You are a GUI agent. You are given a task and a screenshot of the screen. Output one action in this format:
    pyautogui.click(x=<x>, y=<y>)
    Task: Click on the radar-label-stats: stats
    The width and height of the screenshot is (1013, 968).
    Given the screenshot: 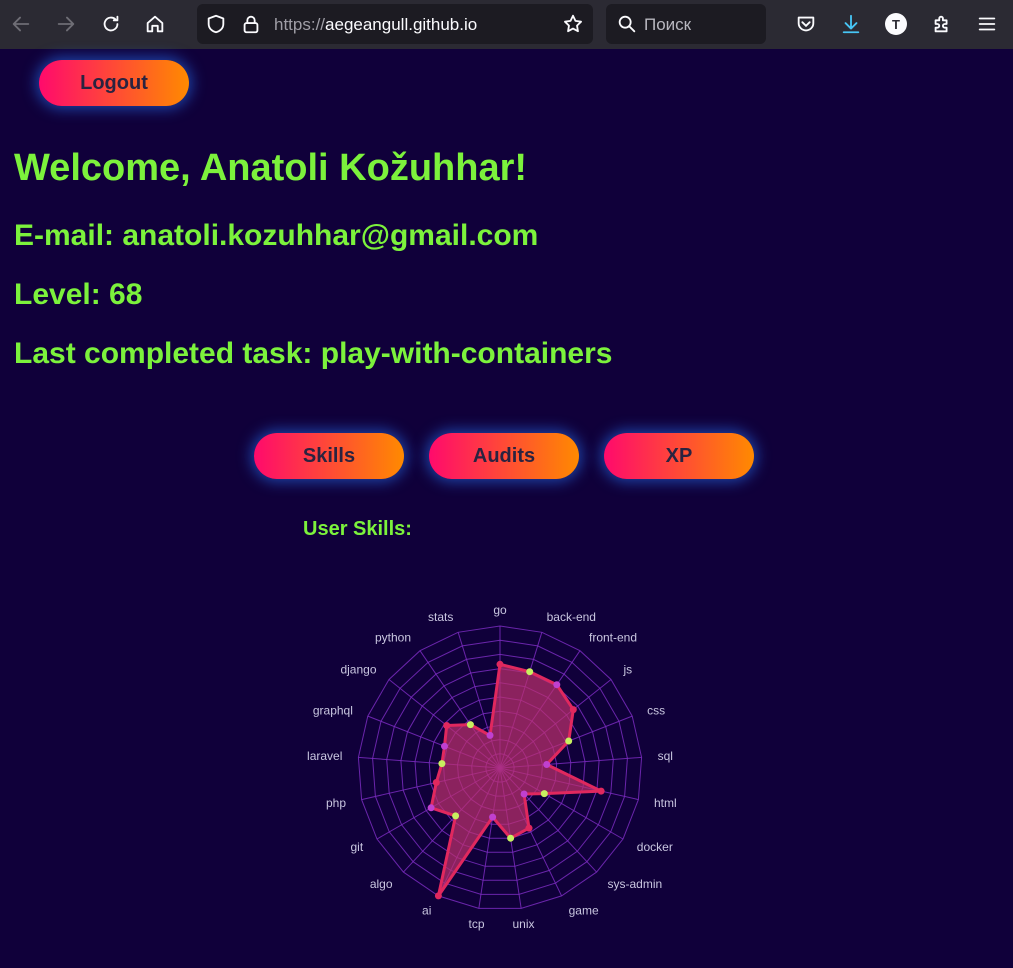 What is the action you would take?
    pyautogui.click(x=440, y=617)
    